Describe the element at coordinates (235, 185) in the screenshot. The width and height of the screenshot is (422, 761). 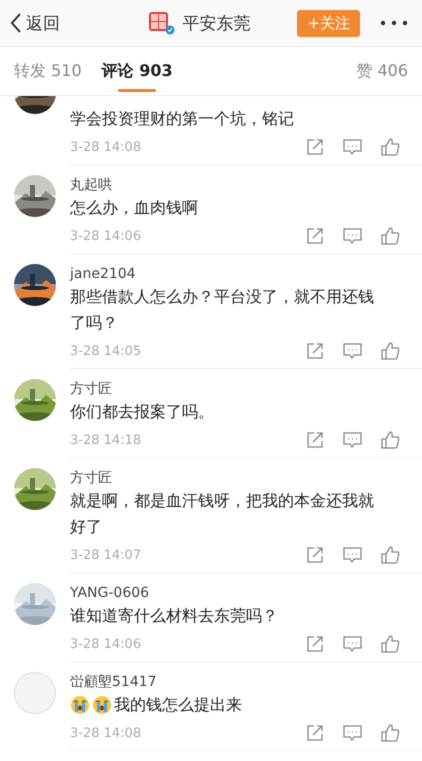
I see `username: 丸起哄` at that location.